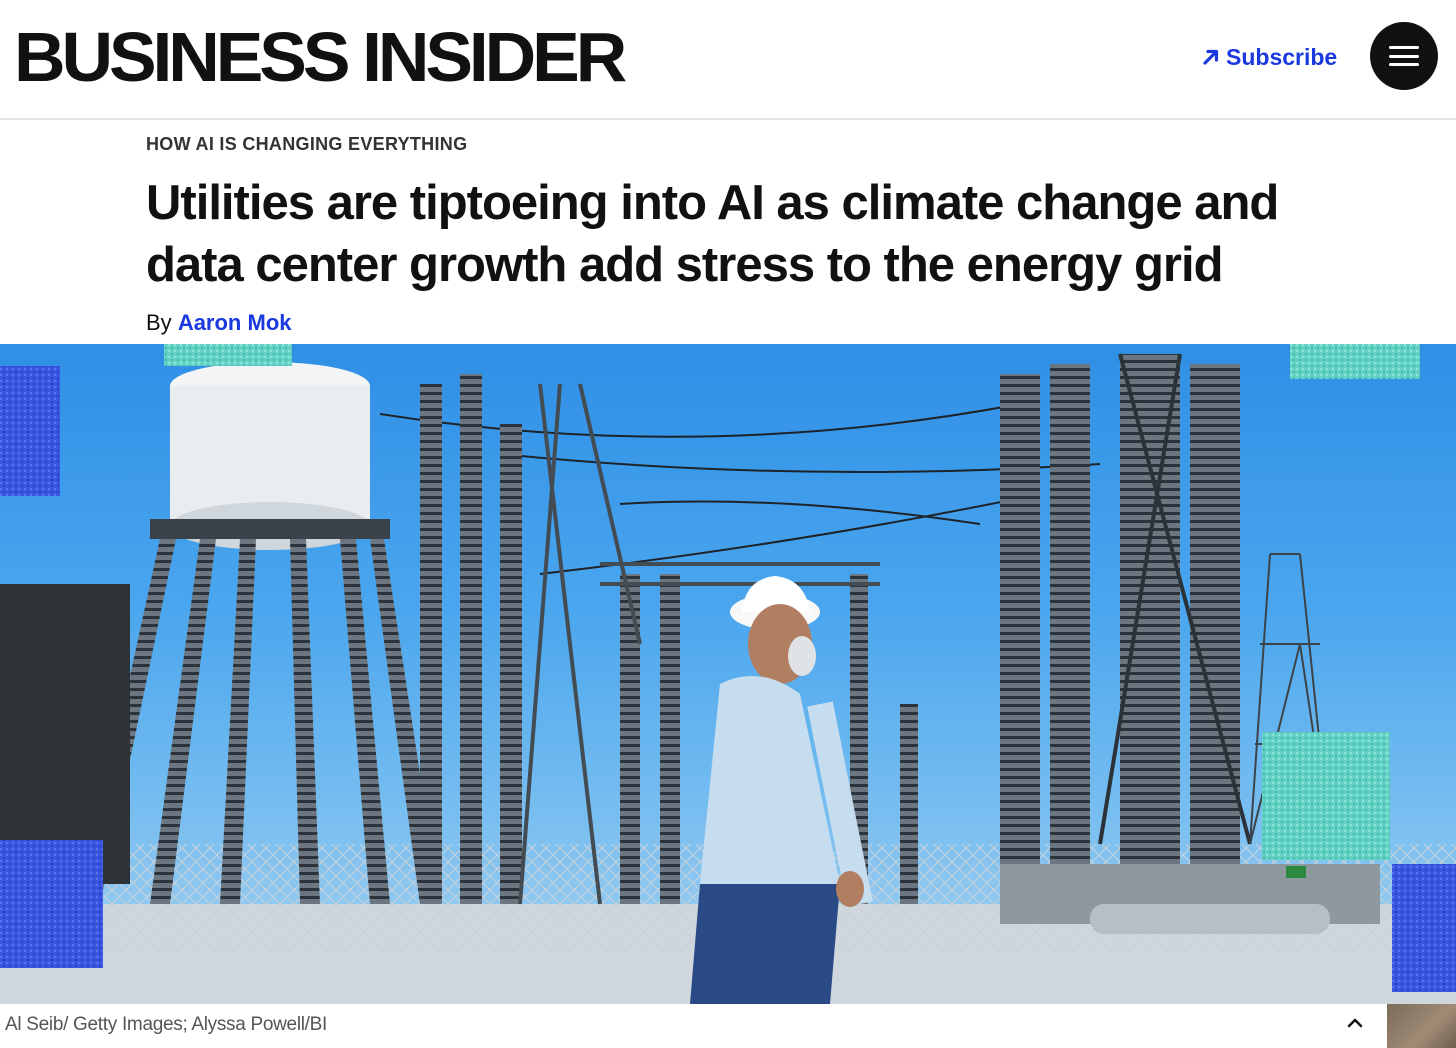  I want to click on article-kicker: HOW AI IS CHANGING EVERYTHING, so click(306, 144).